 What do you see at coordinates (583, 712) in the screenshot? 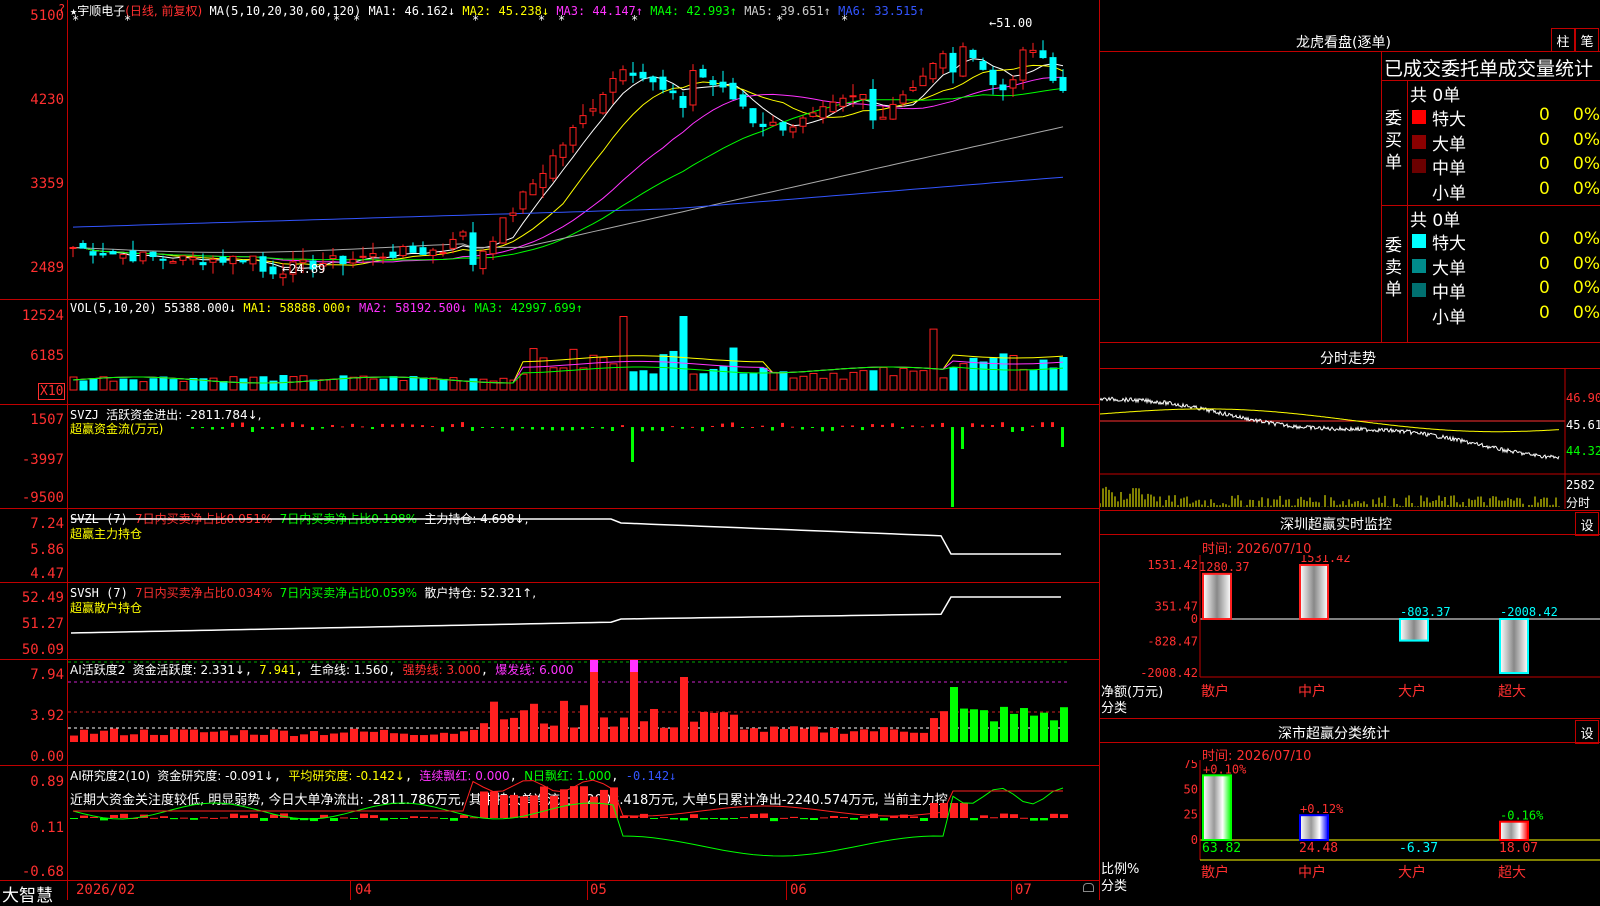
I see `activity-chart` at bounding box center [583, 712].